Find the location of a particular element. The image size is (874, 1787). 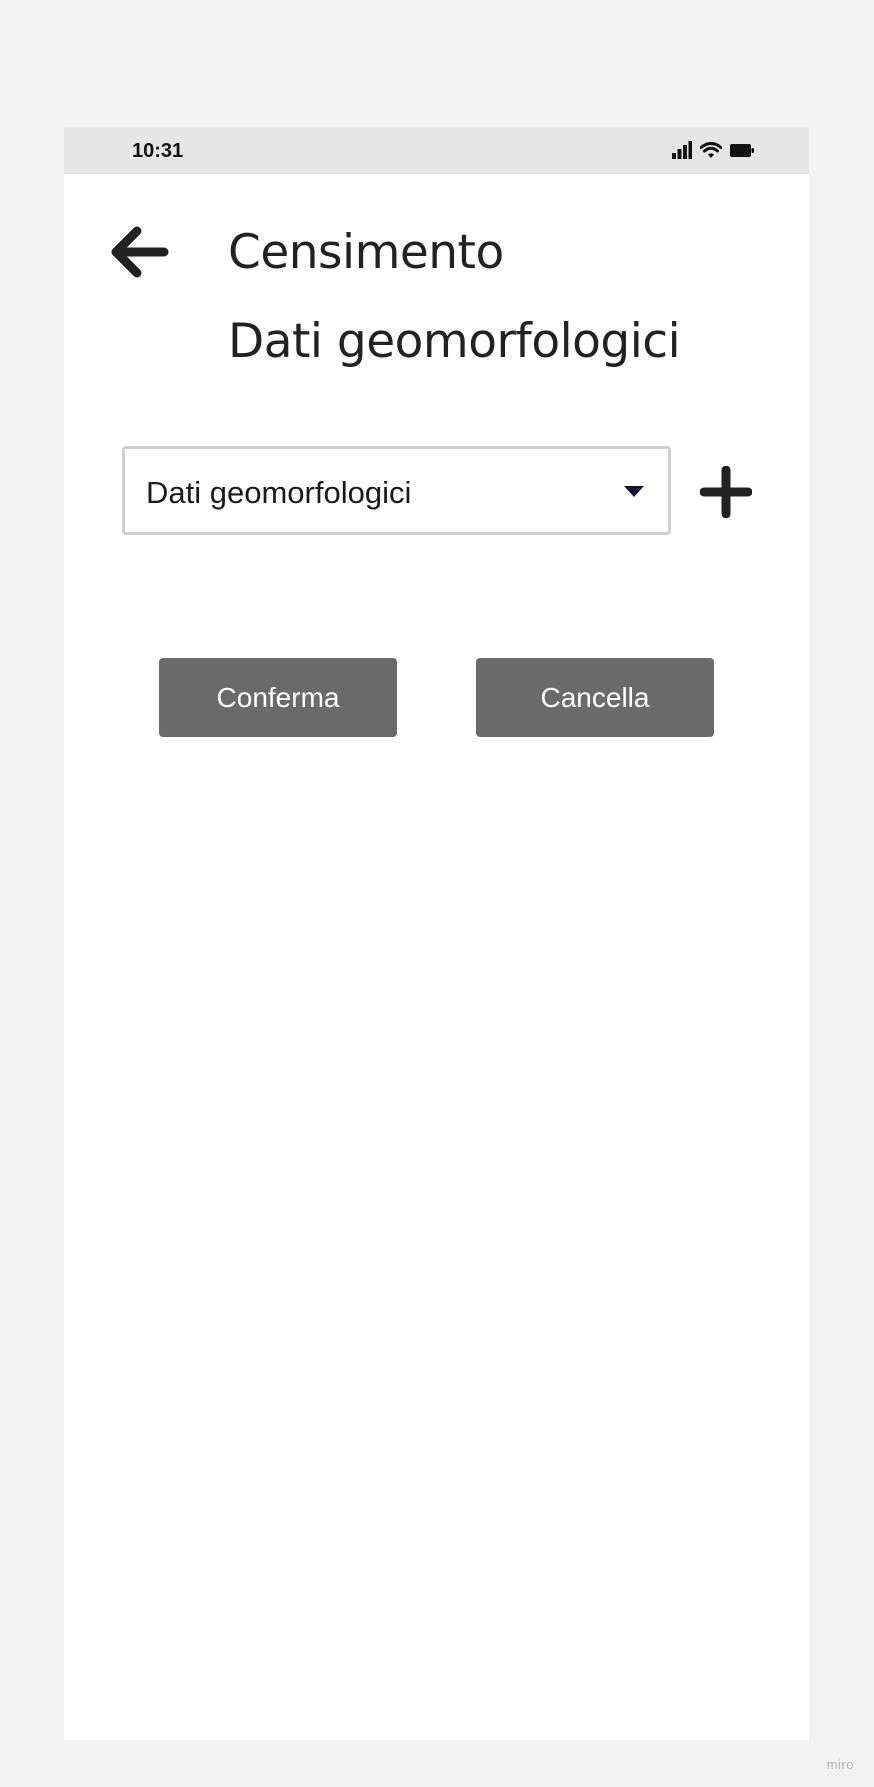

caret-down-icon is located at coordinates (634, 491).